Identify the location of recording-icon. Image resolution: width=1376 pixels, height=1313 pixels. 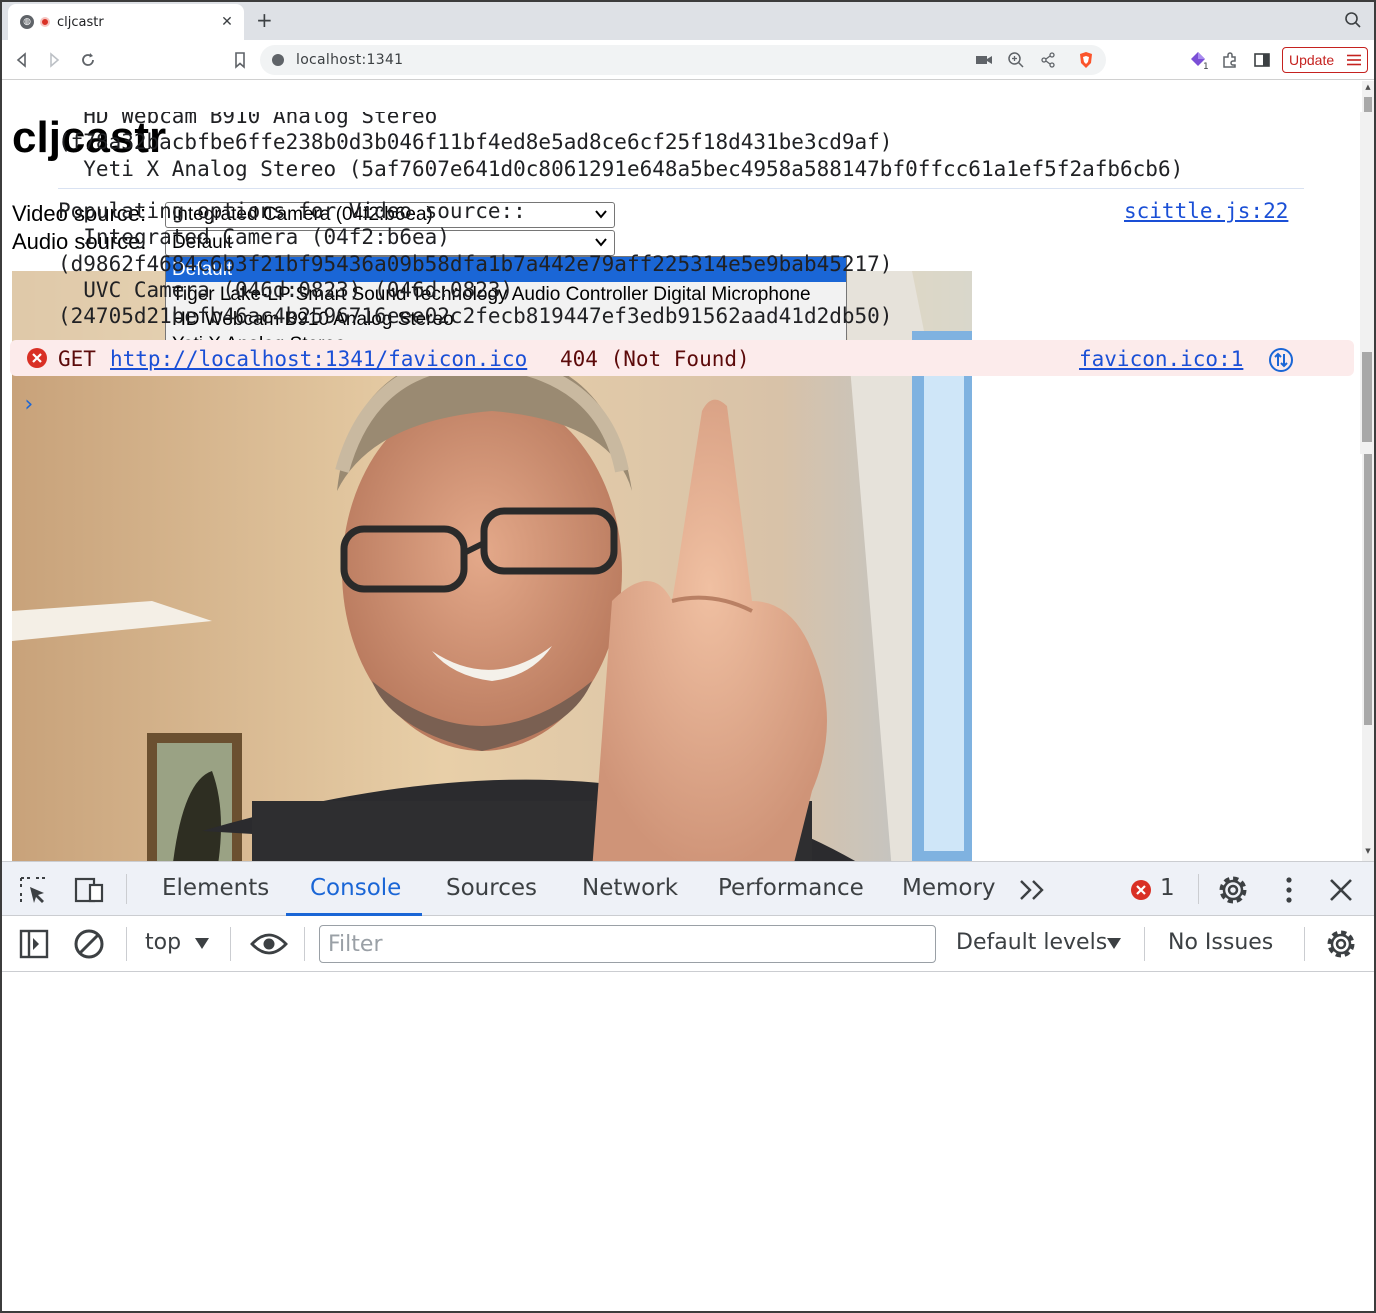
(45, 22).